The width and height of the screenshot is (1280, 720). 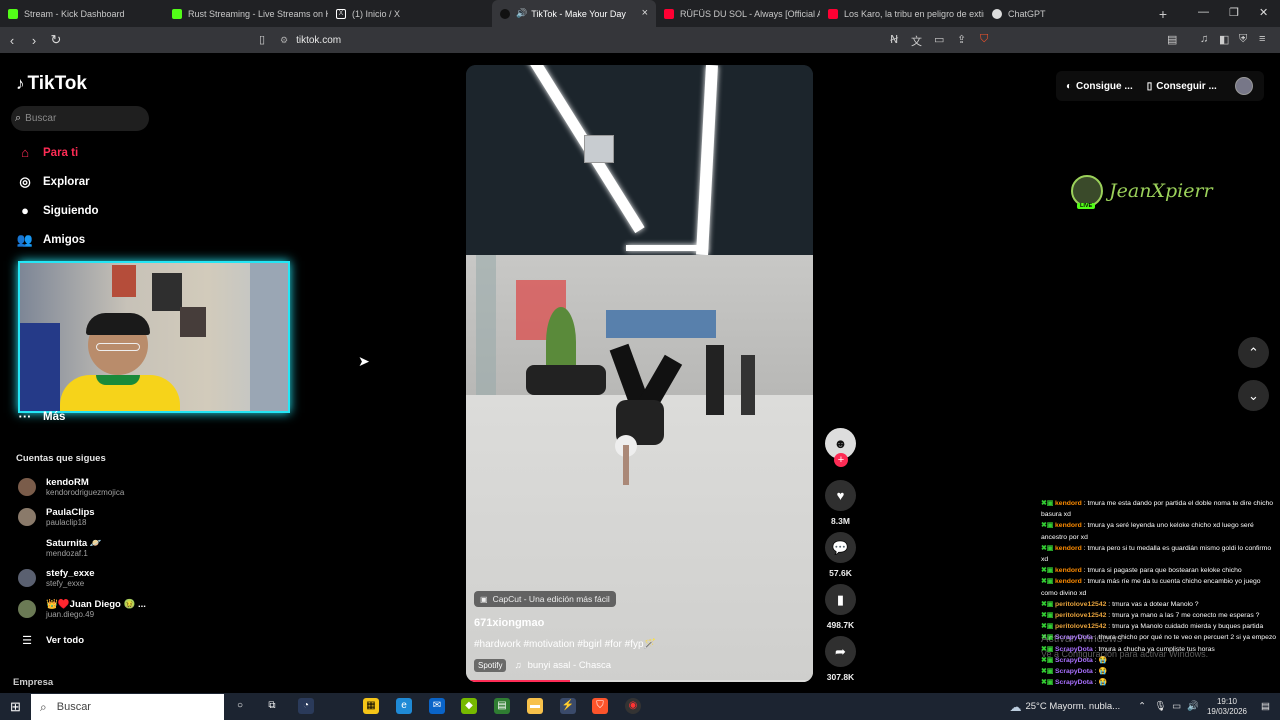 I want to click on nav-siguiendo: ● Siguiendo, so click(x=57, y=210).